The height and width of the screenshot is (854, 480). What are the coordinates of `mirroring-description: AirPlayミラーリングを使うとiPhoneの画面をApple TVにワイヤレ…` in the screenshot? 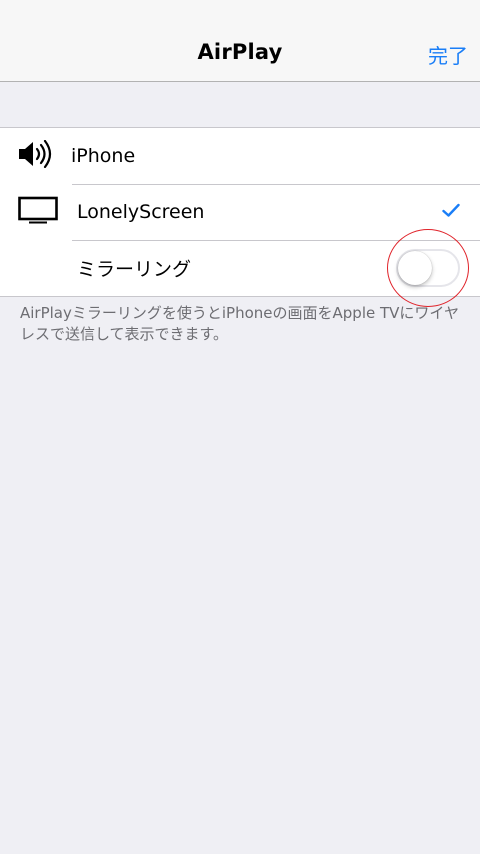 It's located at (239, 323).